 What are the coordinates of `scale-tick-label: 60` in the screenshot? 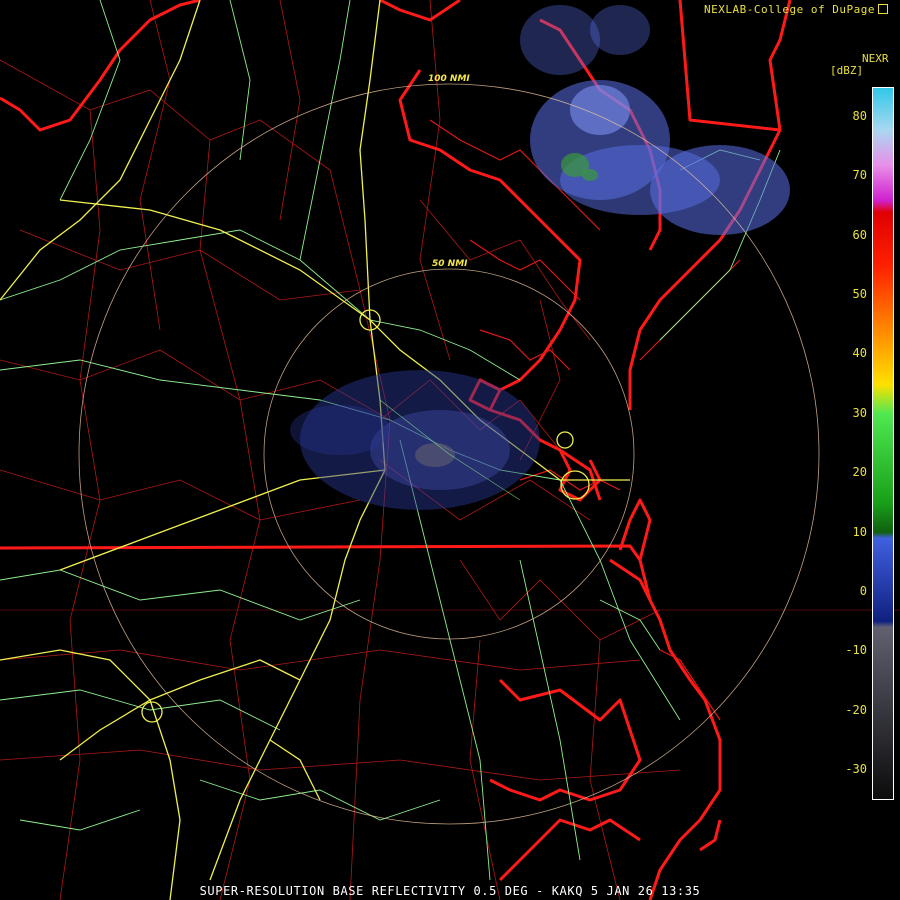 It's located at (859, 234).